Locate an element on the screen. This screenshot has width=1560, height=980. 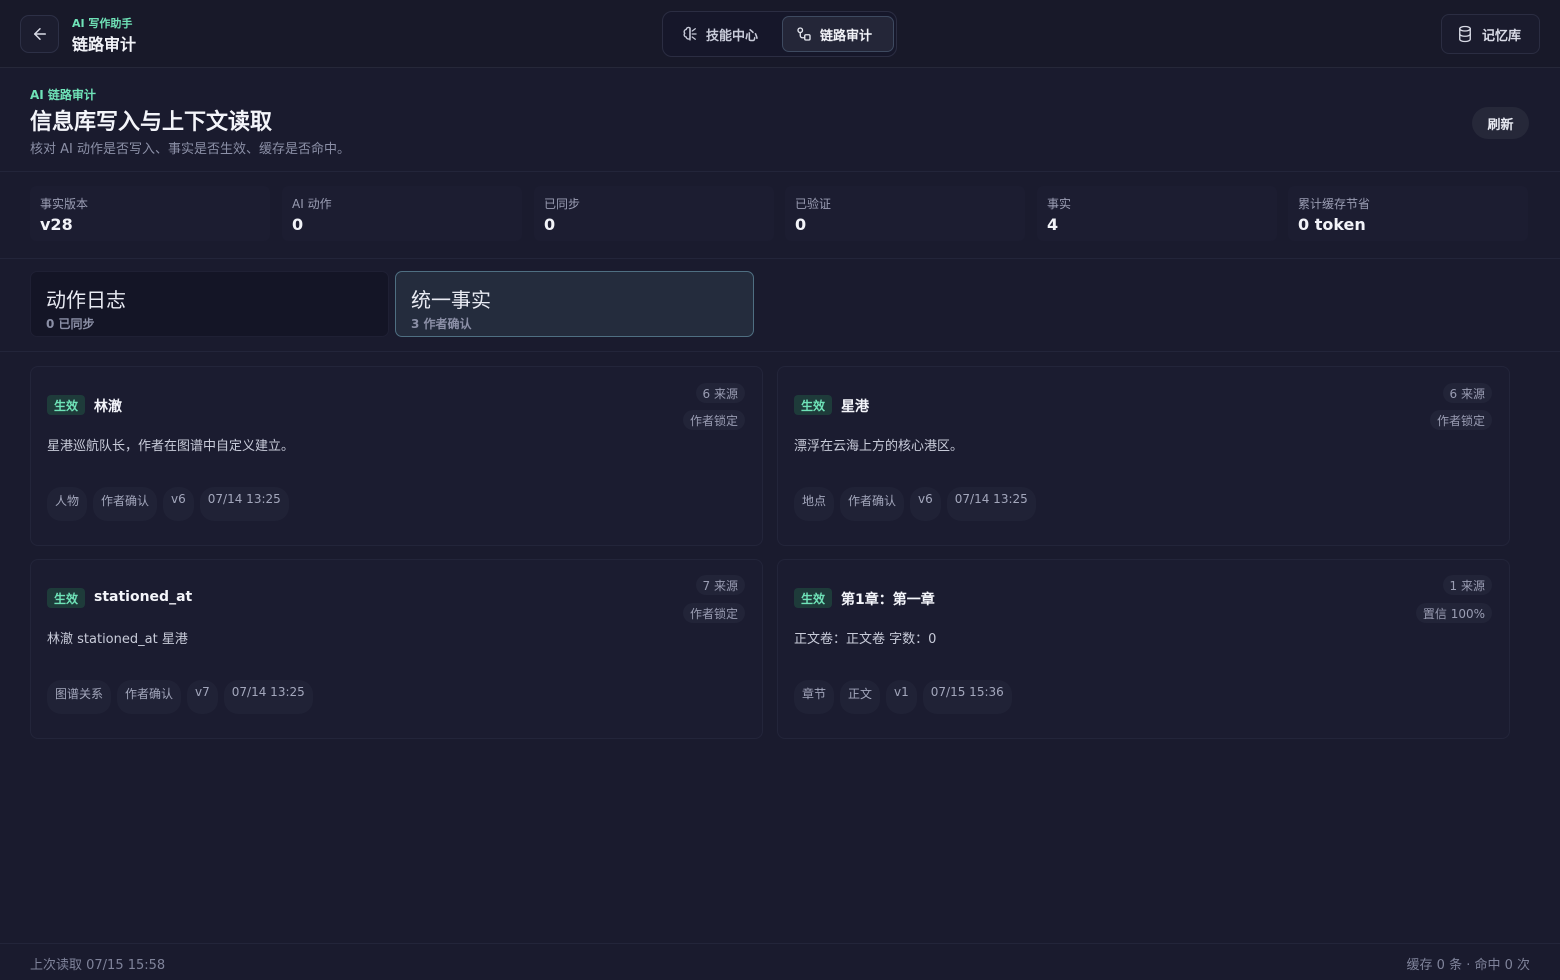
stat-label: 已同步 is located at coordinates (562, 204).